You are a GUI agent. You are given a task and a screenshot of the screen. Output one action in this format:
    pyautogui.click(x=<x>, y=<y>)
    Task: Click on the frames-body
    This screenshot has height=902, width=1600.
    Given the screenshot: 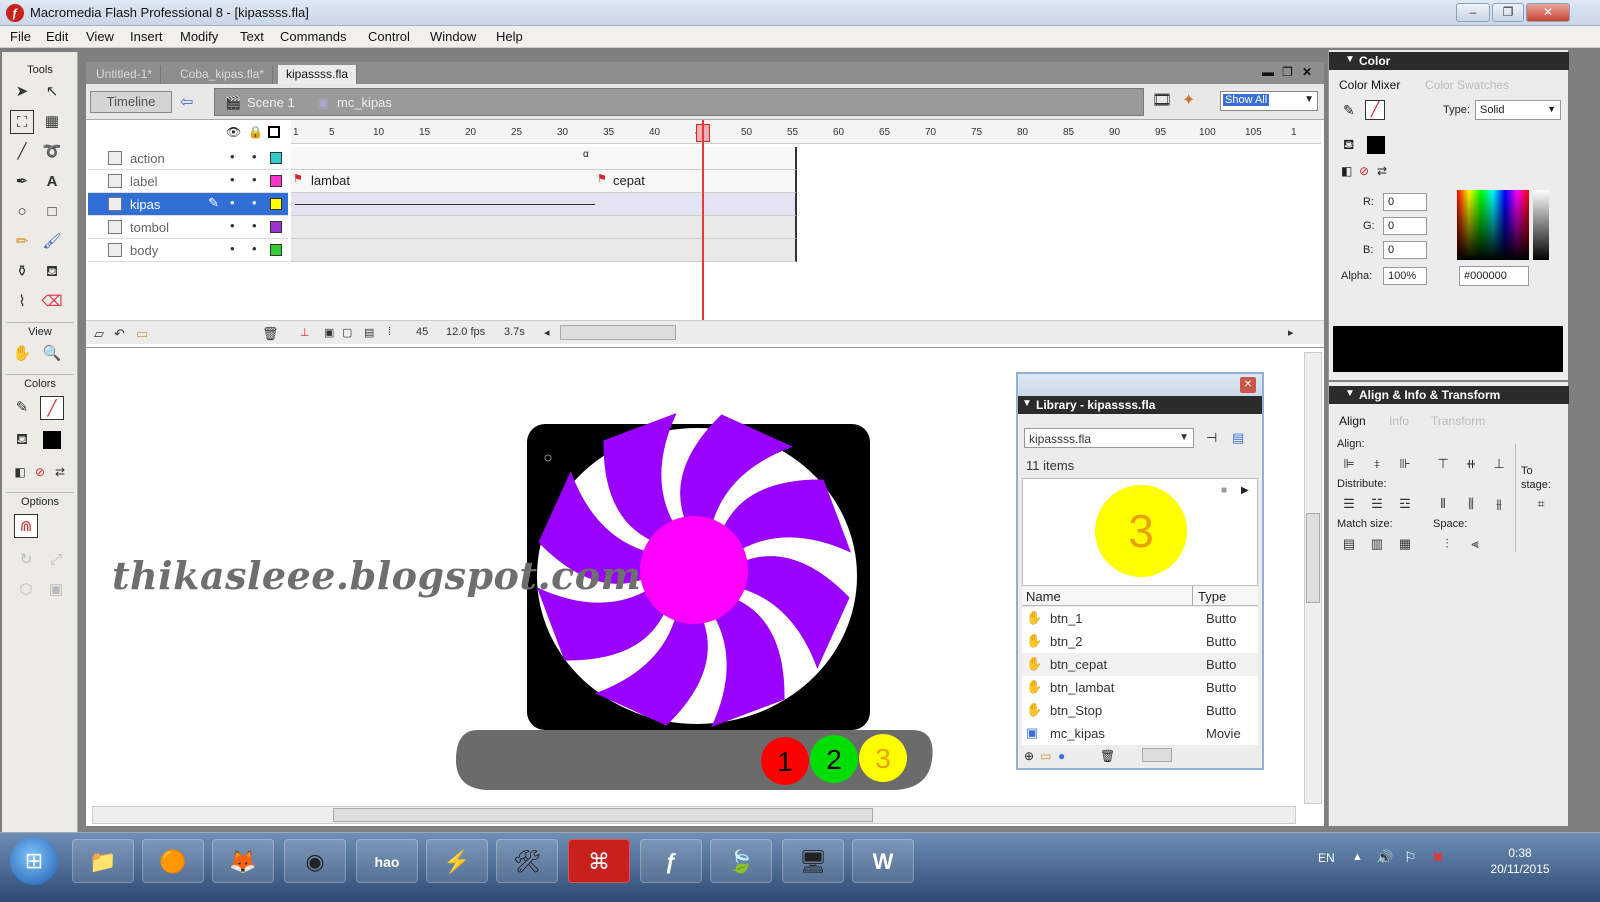 What is the action you would take?
    pyautogui.click(x=544, y=250)
    